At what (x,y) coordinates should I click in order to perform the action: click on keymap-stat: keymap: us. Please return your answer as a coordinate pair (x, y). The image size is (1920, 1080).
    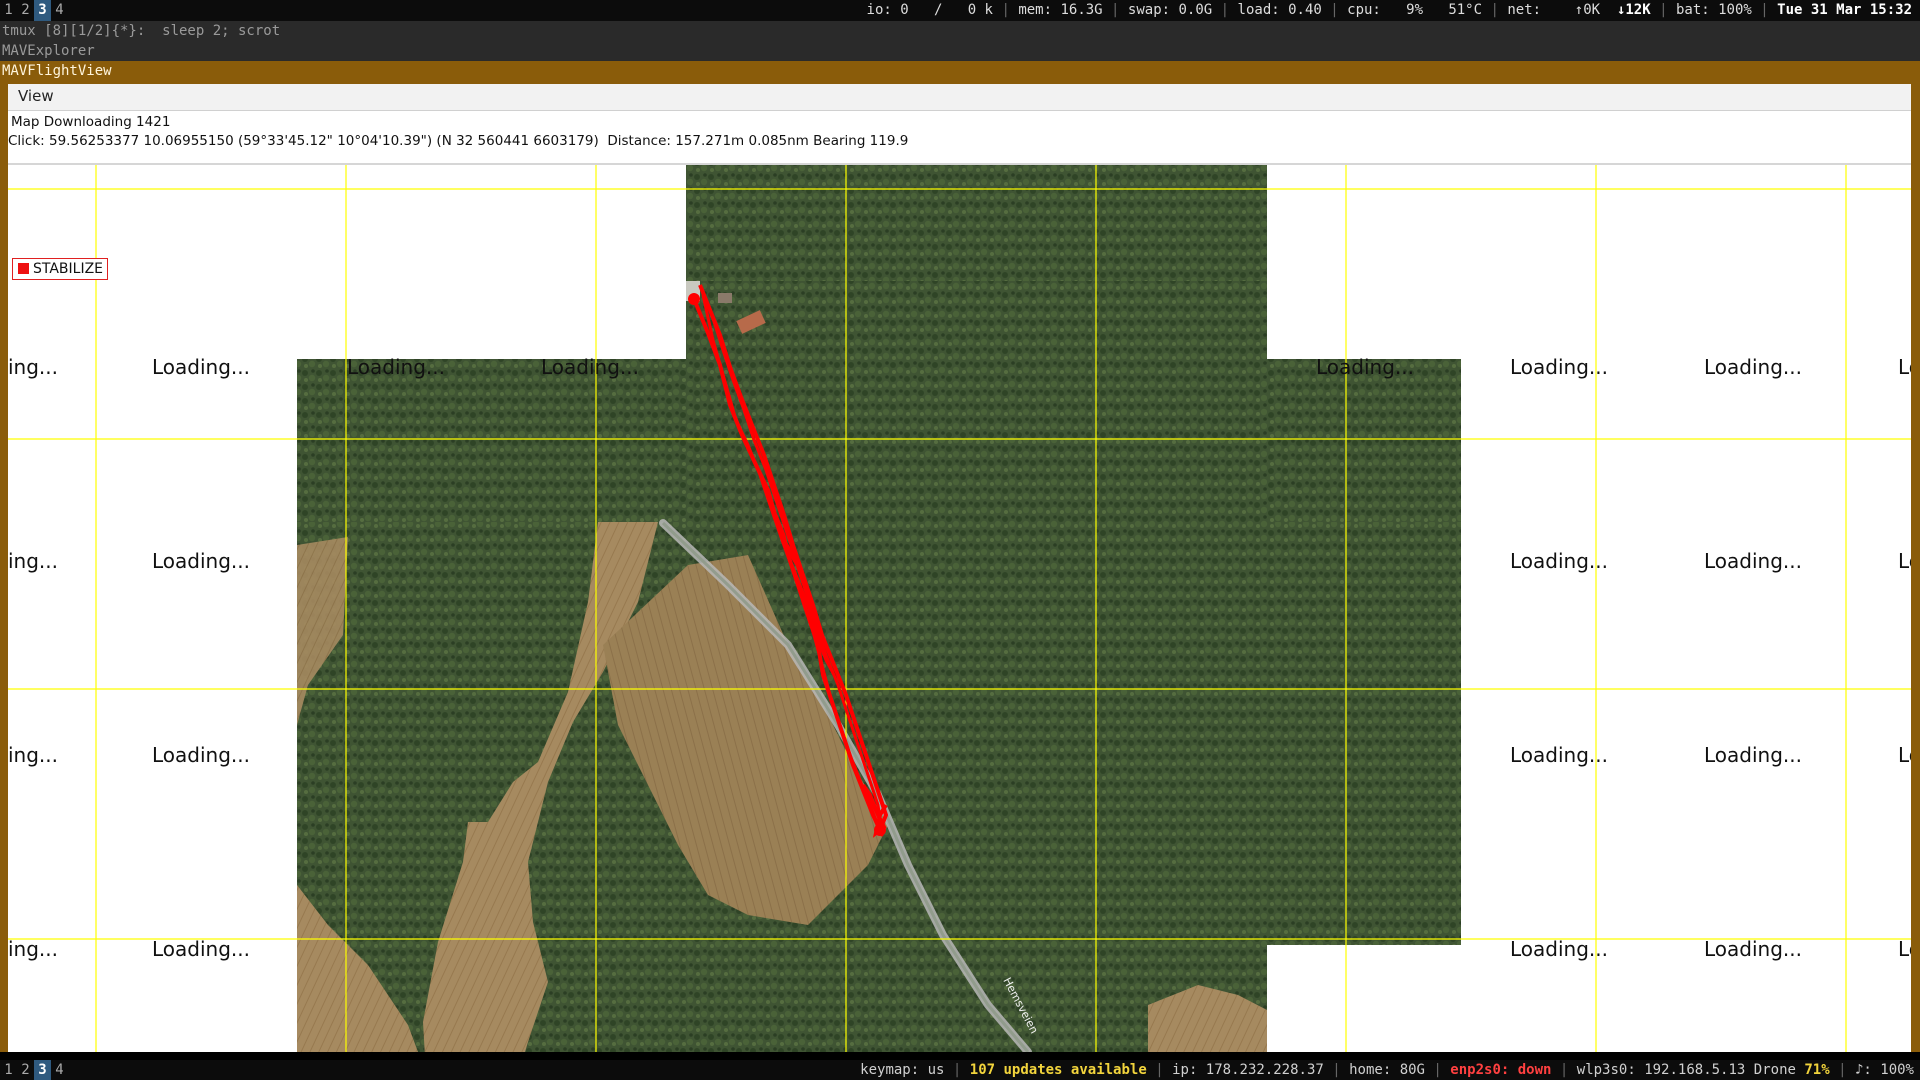
    Looking at the image, I should click on (902, 1070).